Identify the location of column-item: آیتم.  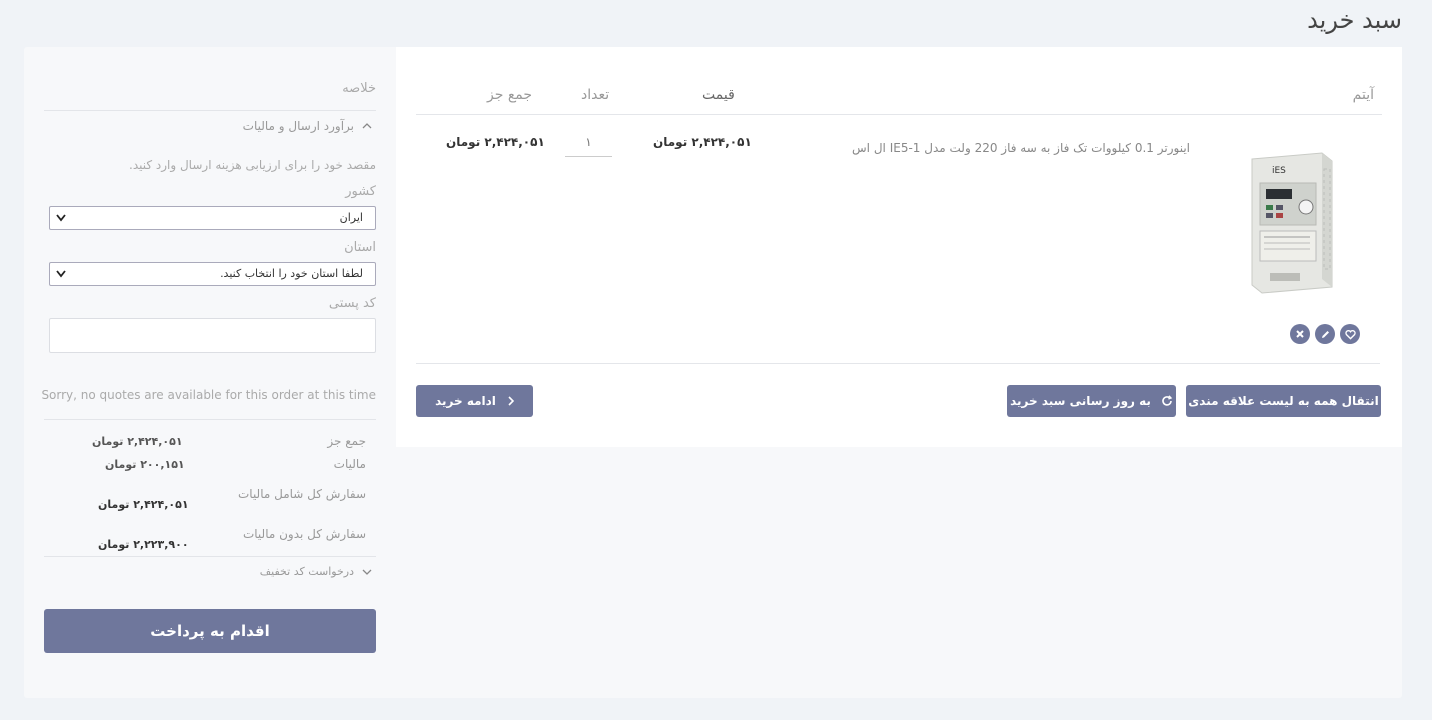
(1363, 95).